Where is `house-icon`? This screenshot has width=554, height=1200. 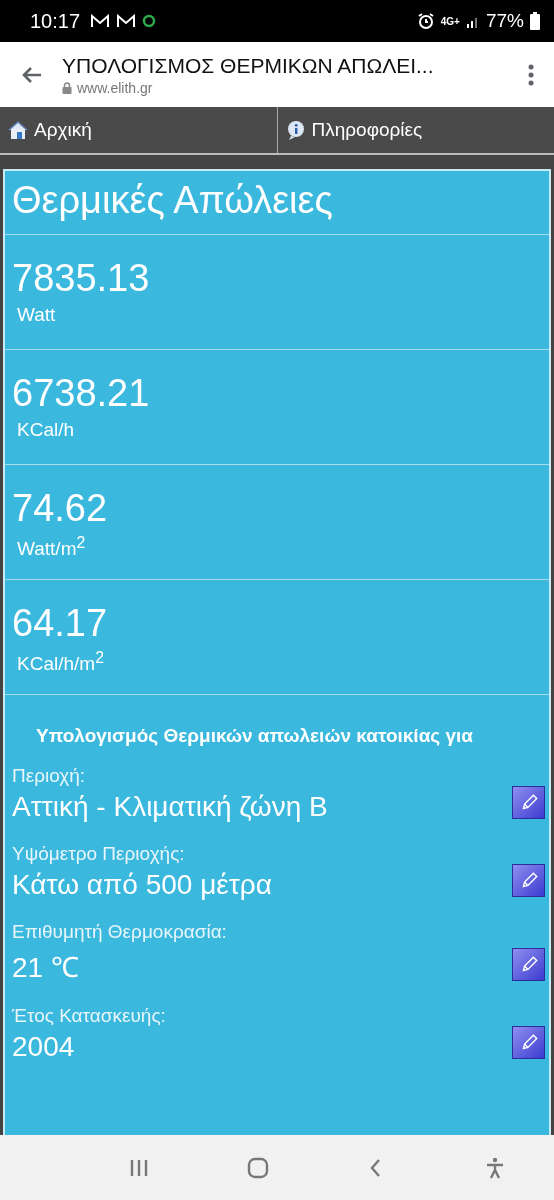
house-icon is located at coordinates (18, 130).